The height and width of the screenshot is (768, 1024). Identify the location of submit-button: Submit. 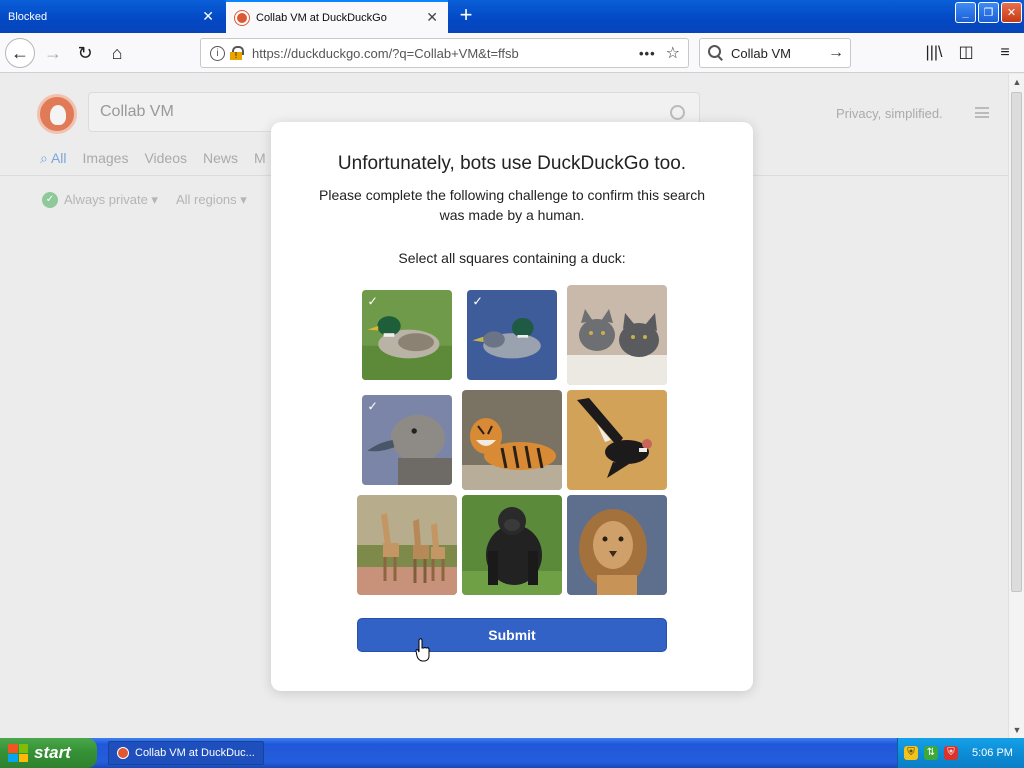
(512, 635).